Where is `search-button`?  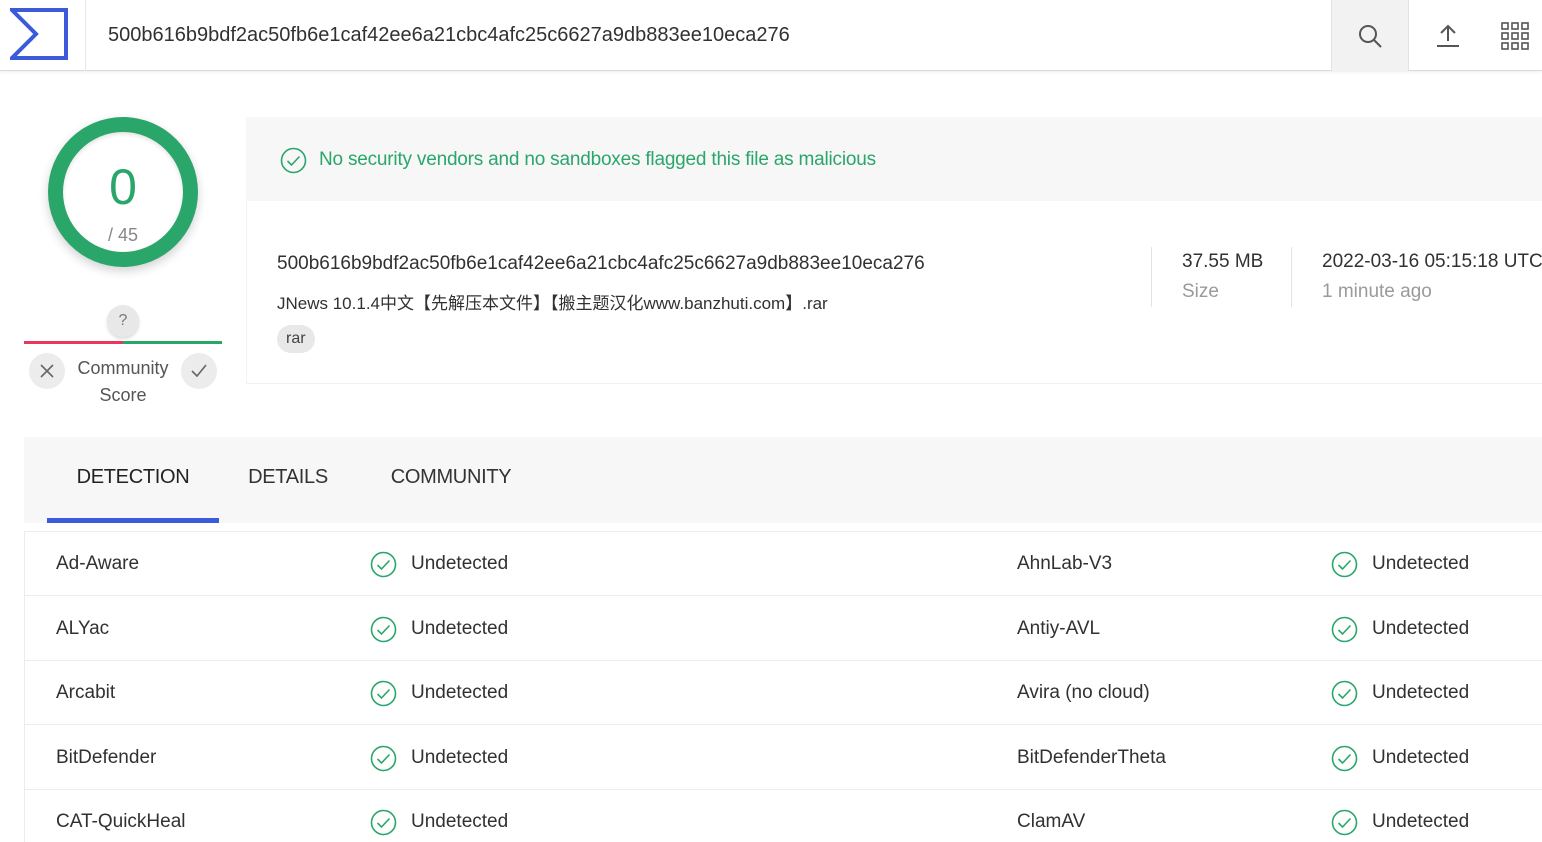 search-button is located at coordinates (1370, 35).